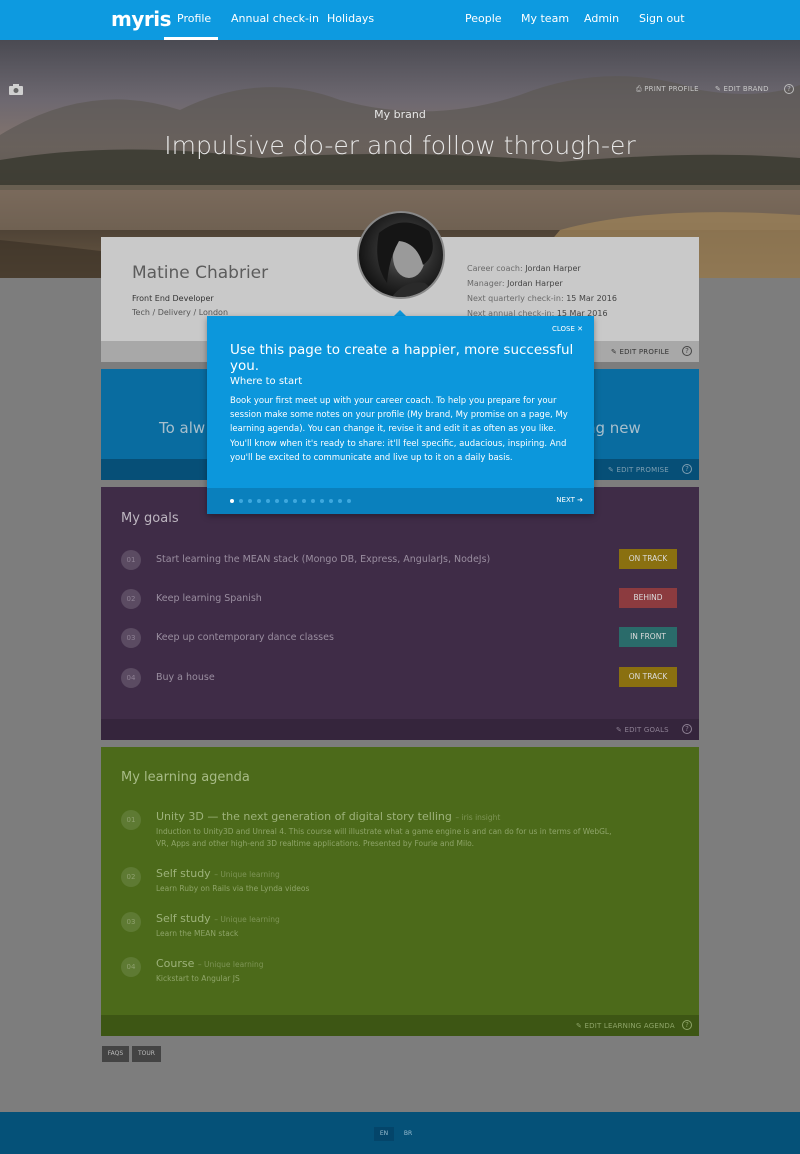 Image resolution: width=800 pixels, height=1154 pixels. What do you see at coordinates (194, 18) in the screenshot?
I see `nav-profile: Profile` at bounding box center [194, 18].